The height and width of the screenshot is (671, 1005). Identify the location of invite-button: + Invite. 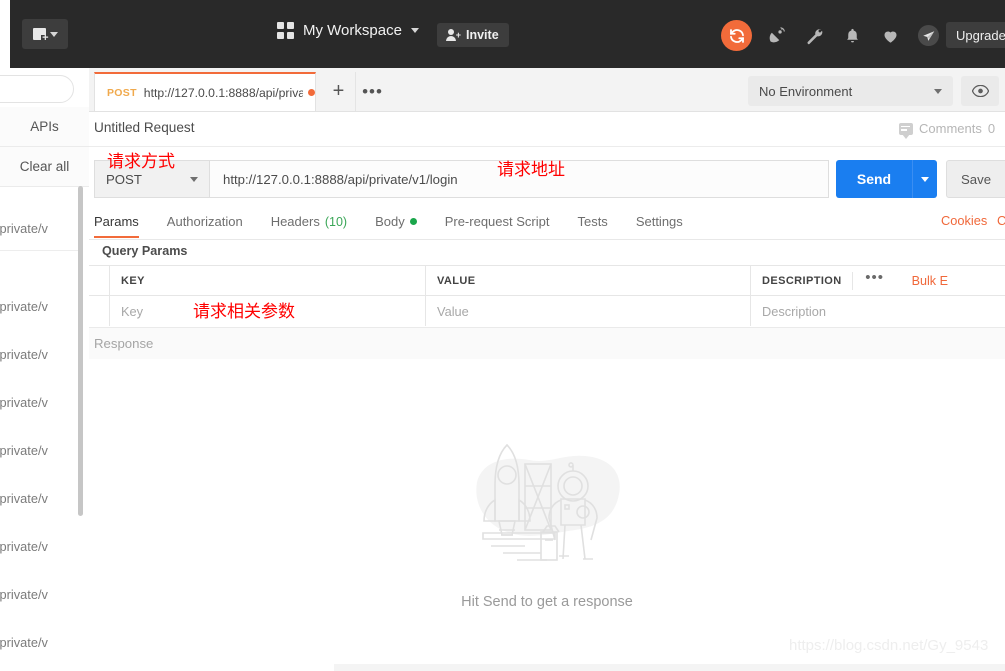
(473, 35).